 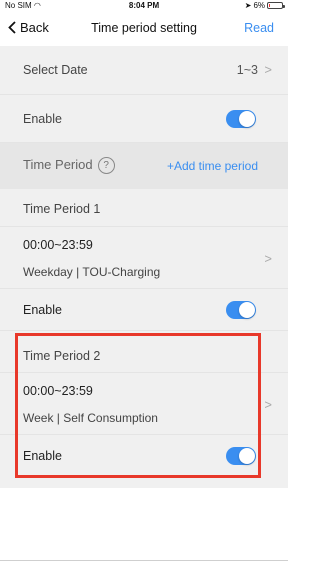 I want to click on select-date-label: Select Date, so click(x=55, y=70).